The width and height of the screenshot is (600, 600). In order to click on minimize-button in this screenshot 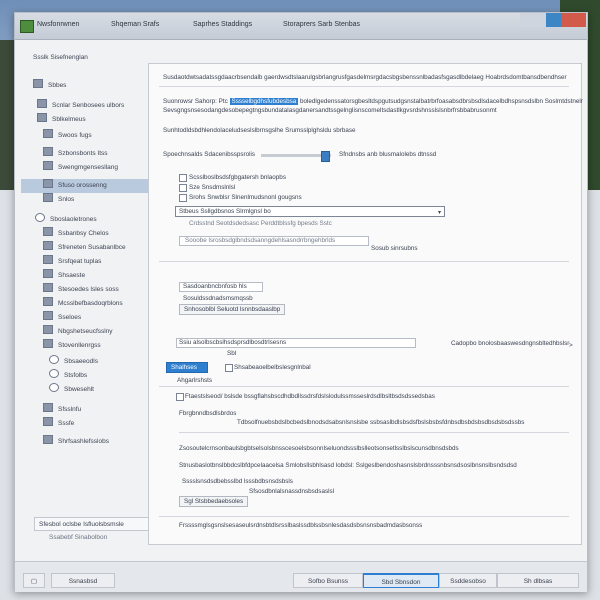, I will do `click(533, 20)`.